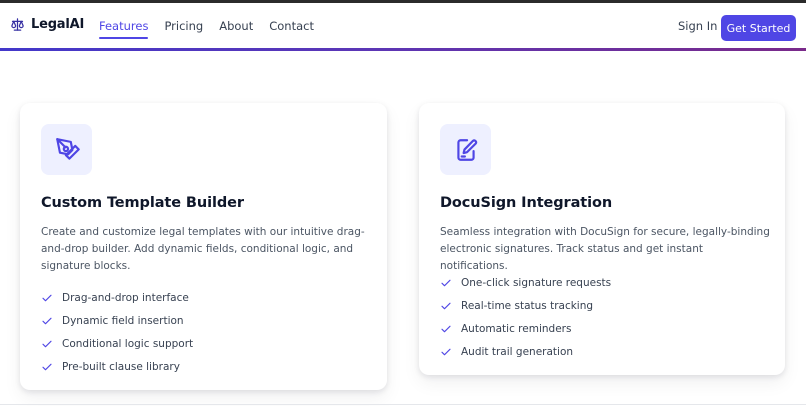  I want to click on nav-features: Features, so click(124, 29).